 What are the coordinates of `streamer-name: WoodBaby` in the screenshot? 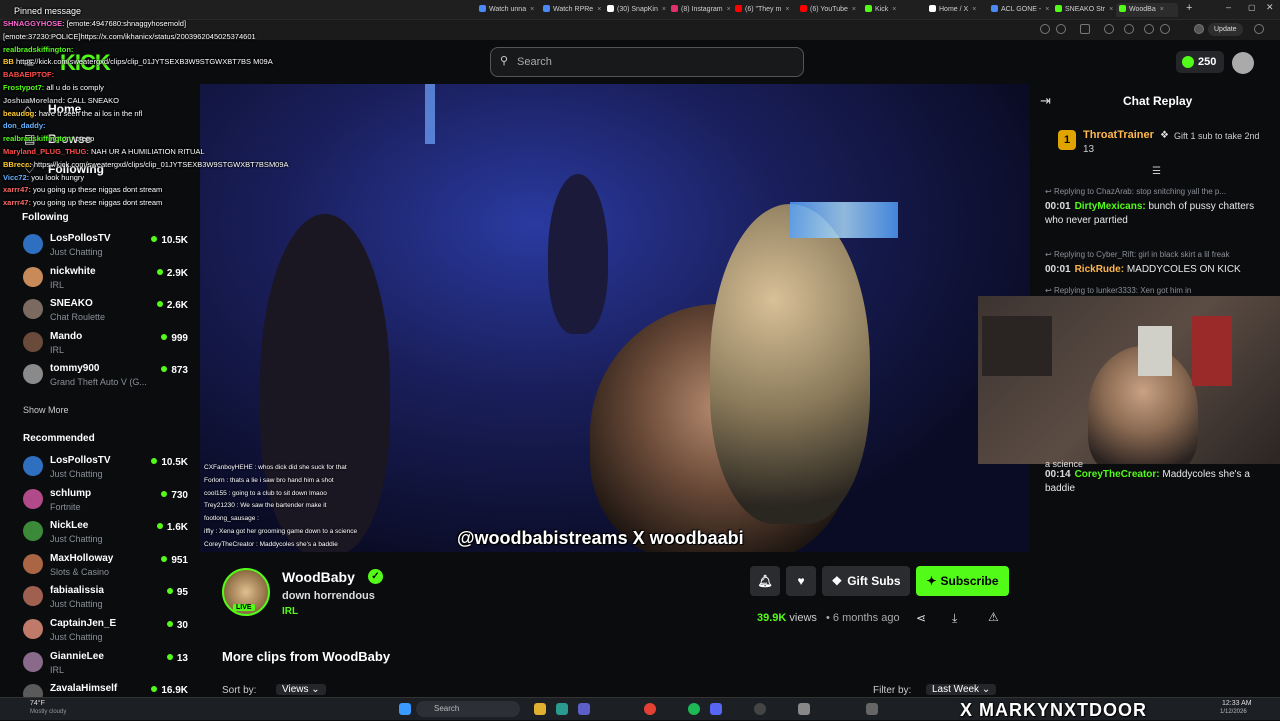 It's located at (318, 577).